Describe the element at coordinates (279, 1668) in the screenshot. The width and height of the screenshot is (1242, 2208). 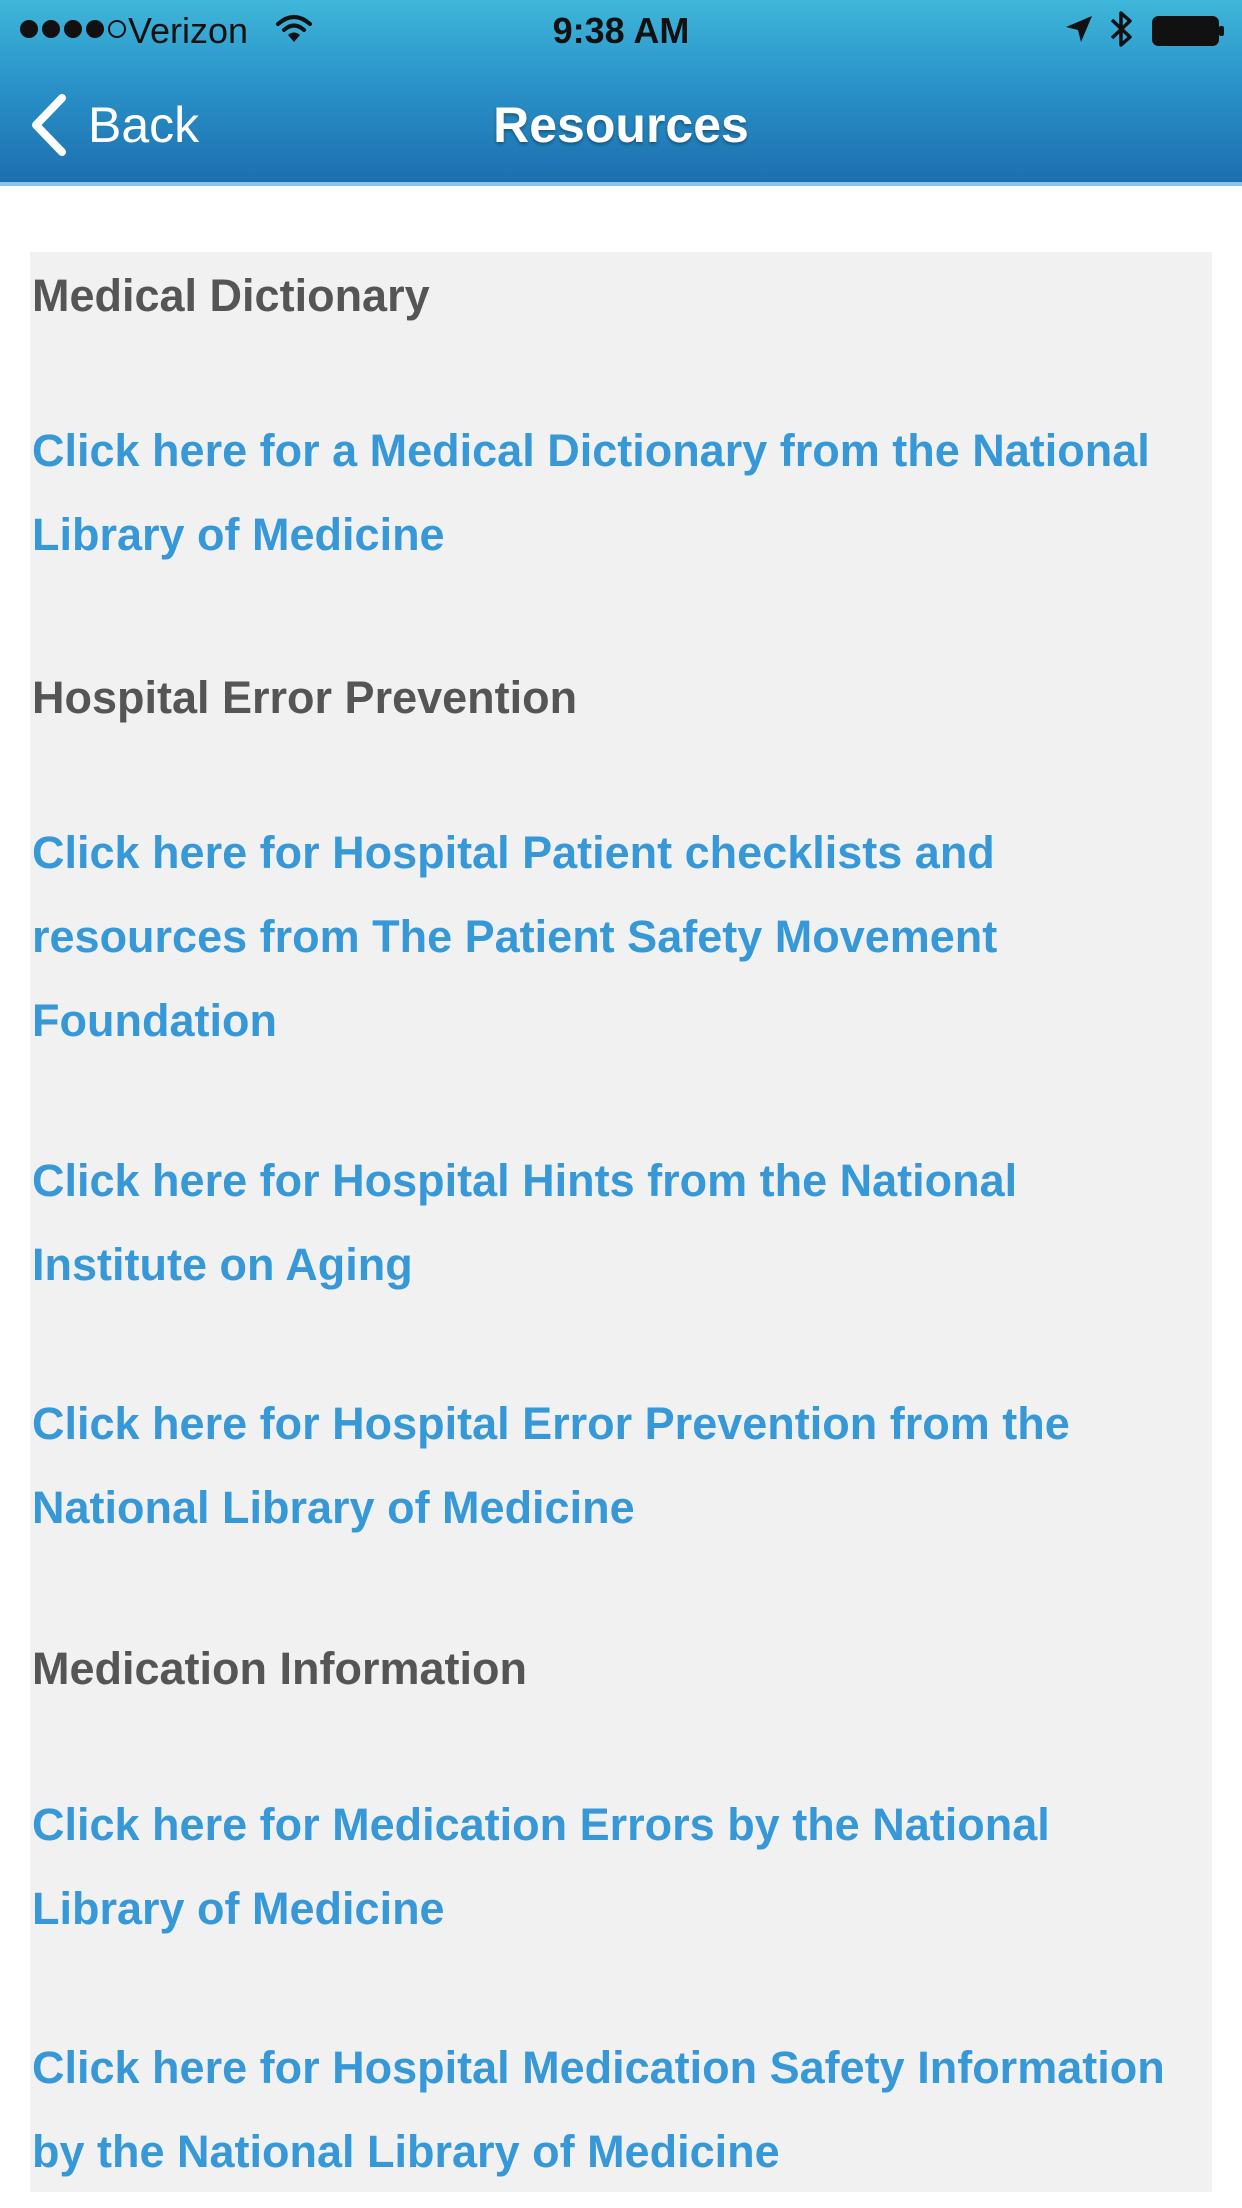
I see `section-heading-medication-information: Medication Information` at that location.